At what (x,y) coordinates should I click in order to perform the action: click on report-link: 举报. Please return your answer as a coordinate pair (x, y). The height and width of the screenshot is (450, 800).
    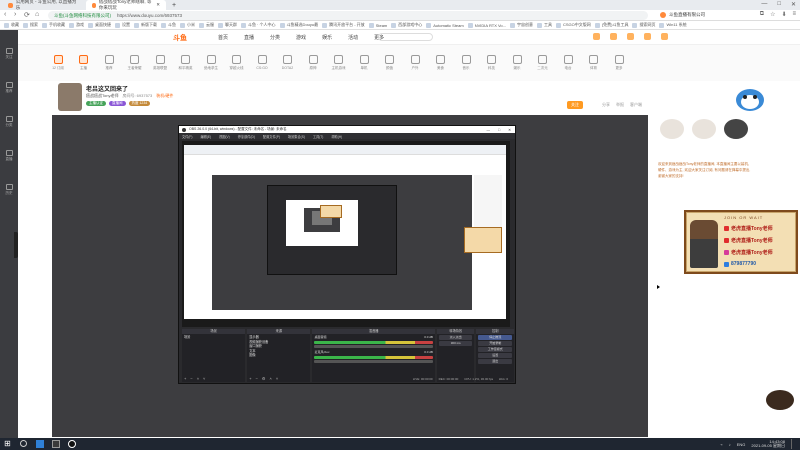
    Looking at the image, I should click on (620, 105).